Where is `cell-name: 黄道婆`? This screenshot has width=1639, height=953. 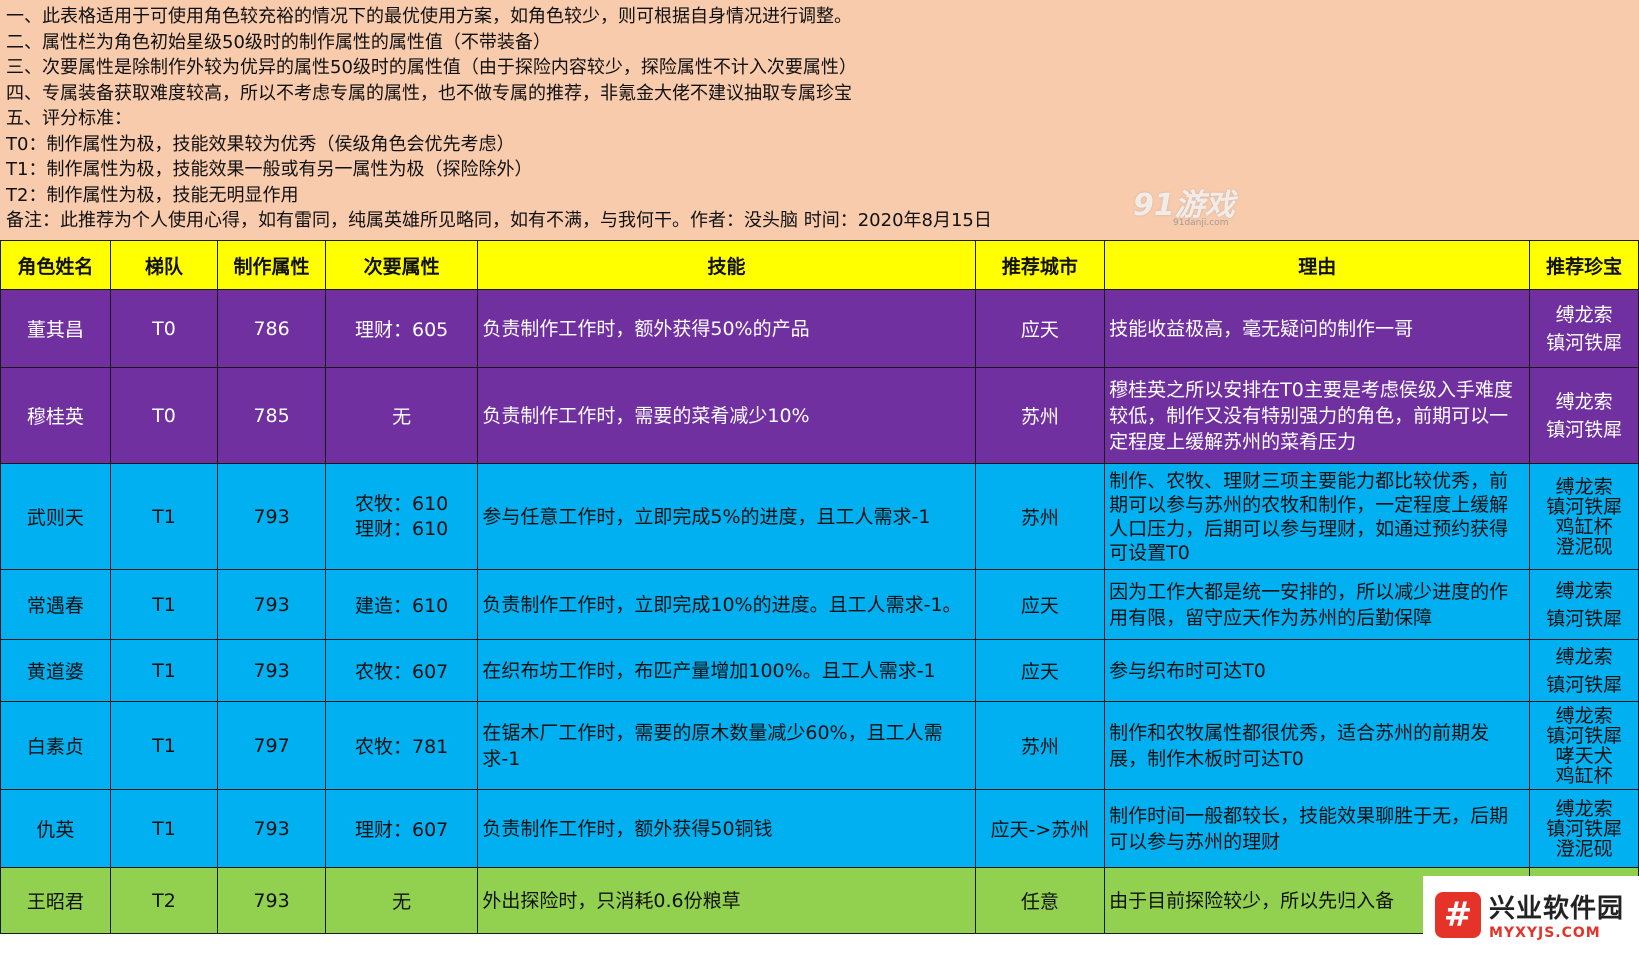 cell-name: 黄道婆 is located at coordinates (55, 670).